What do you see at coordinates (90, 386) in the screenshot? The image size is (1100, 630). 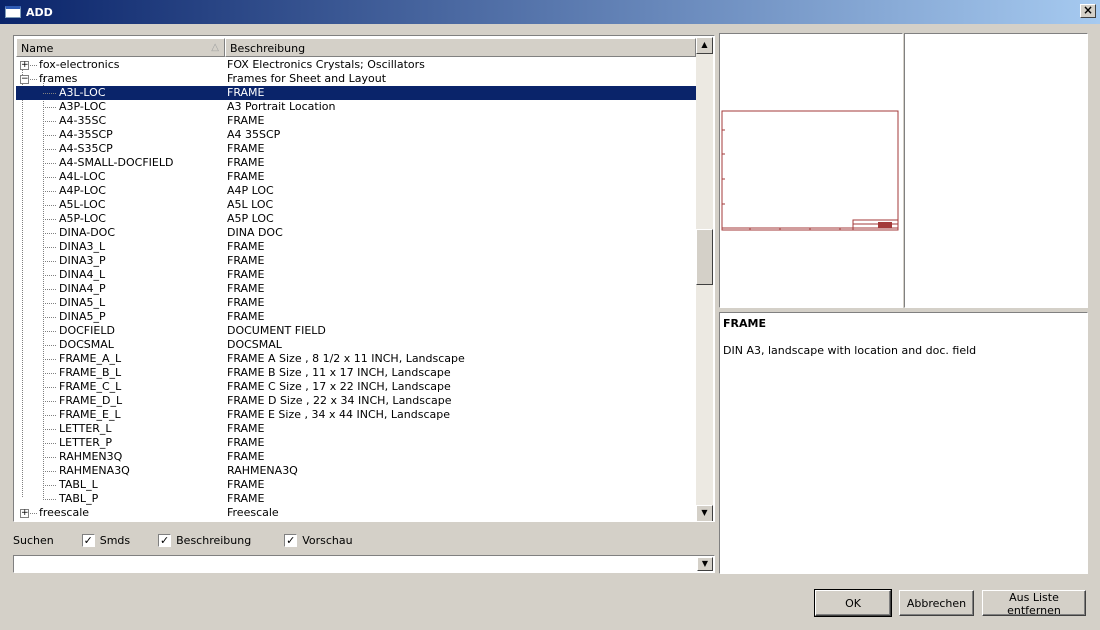 I see `tree-row-label: FRAME_C_L` at bounding box center [90, 386].